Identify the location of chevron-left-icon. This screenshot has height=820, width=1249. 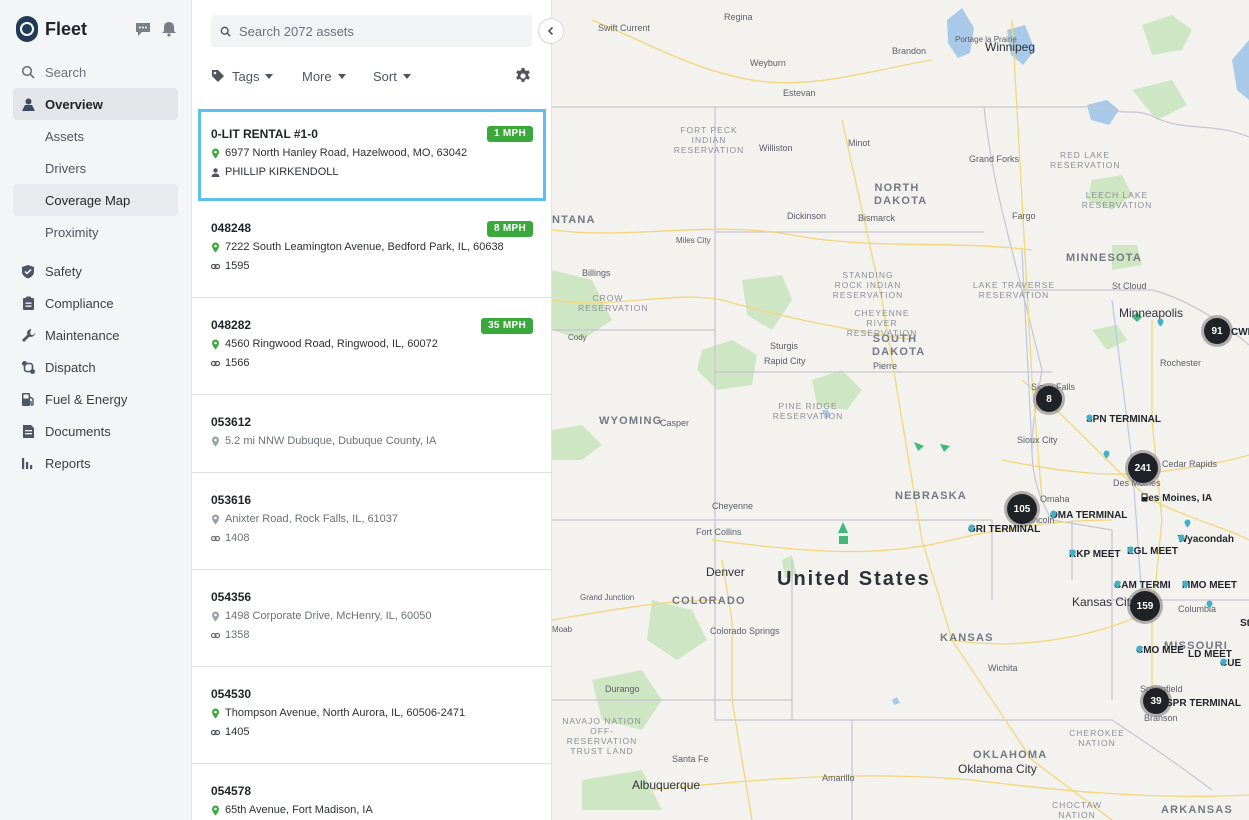
(550, 31).